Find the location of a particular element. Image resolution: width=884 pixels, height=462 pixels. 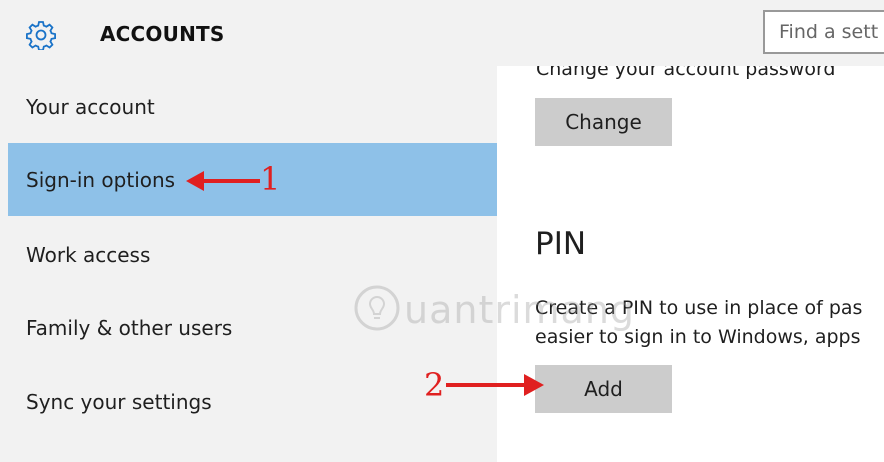

search-box is located at coordinates (823, 32).